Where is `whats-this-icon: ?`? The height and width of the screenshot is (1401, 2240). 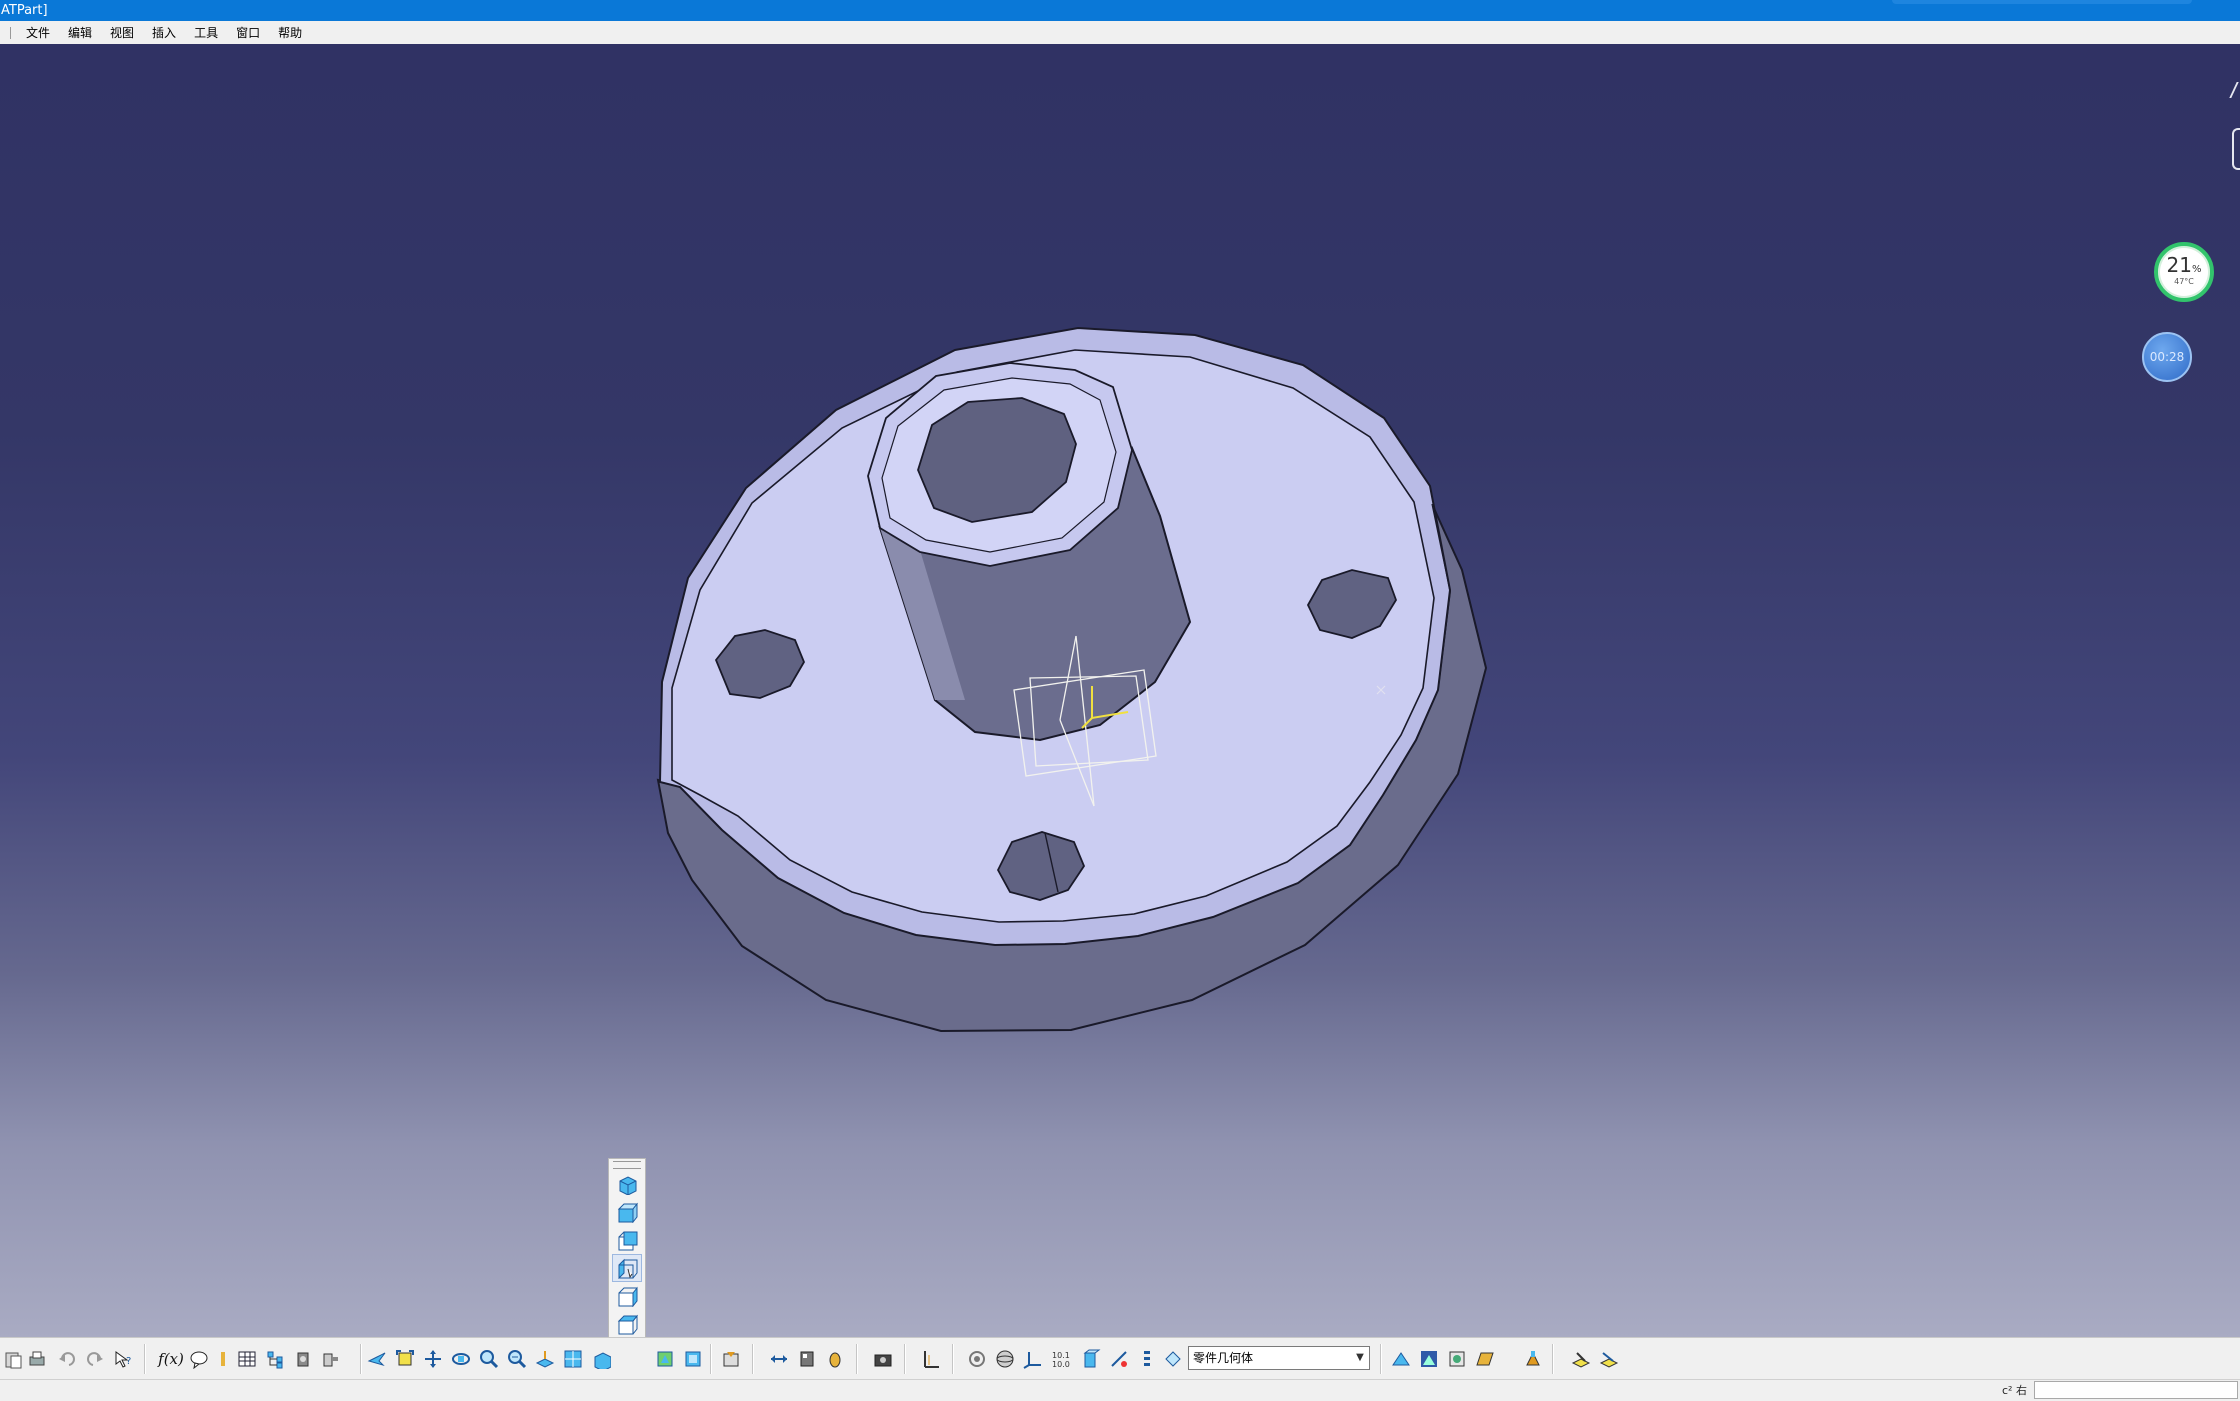 whats-this-icon: ? is located at coordinates (123, 1359).